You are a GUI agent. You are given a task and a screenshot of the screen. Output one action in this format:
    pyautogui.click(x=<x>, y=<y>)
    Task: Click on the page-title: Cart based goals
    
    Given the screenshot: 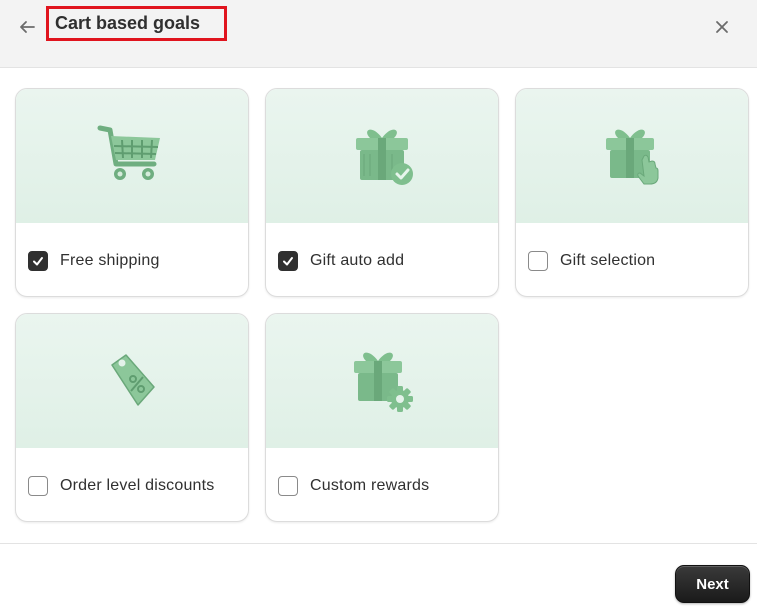 What is the action you would take?
    pyautogui.click(x=128, y=23)
    